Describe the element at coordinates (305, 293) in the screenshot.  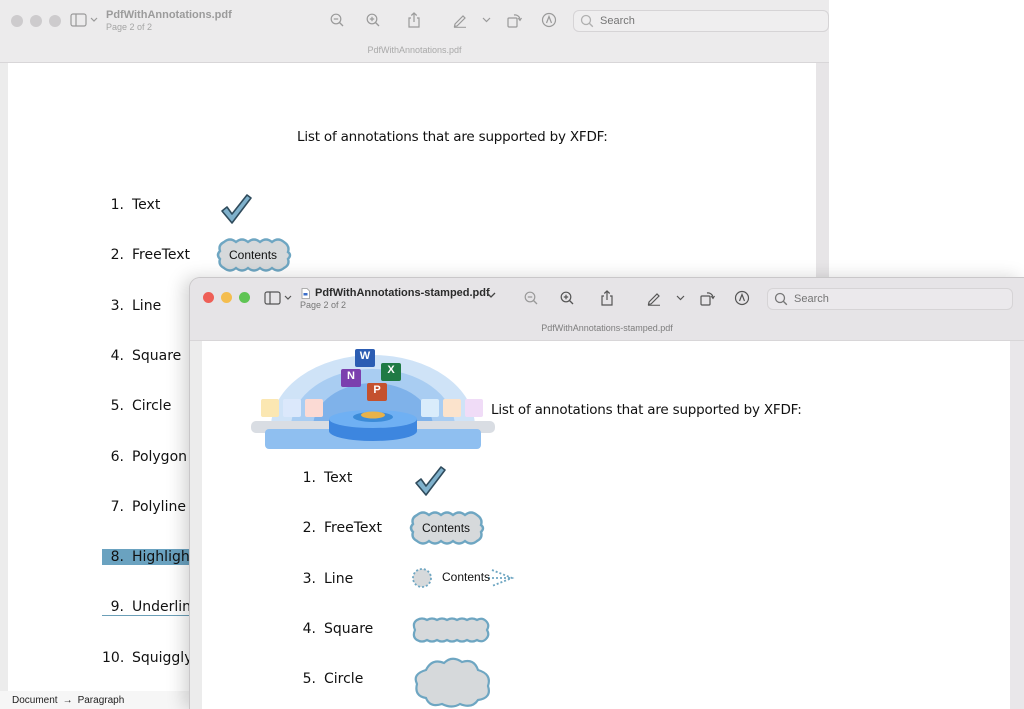
I see `pdf-file-icon` at that location.